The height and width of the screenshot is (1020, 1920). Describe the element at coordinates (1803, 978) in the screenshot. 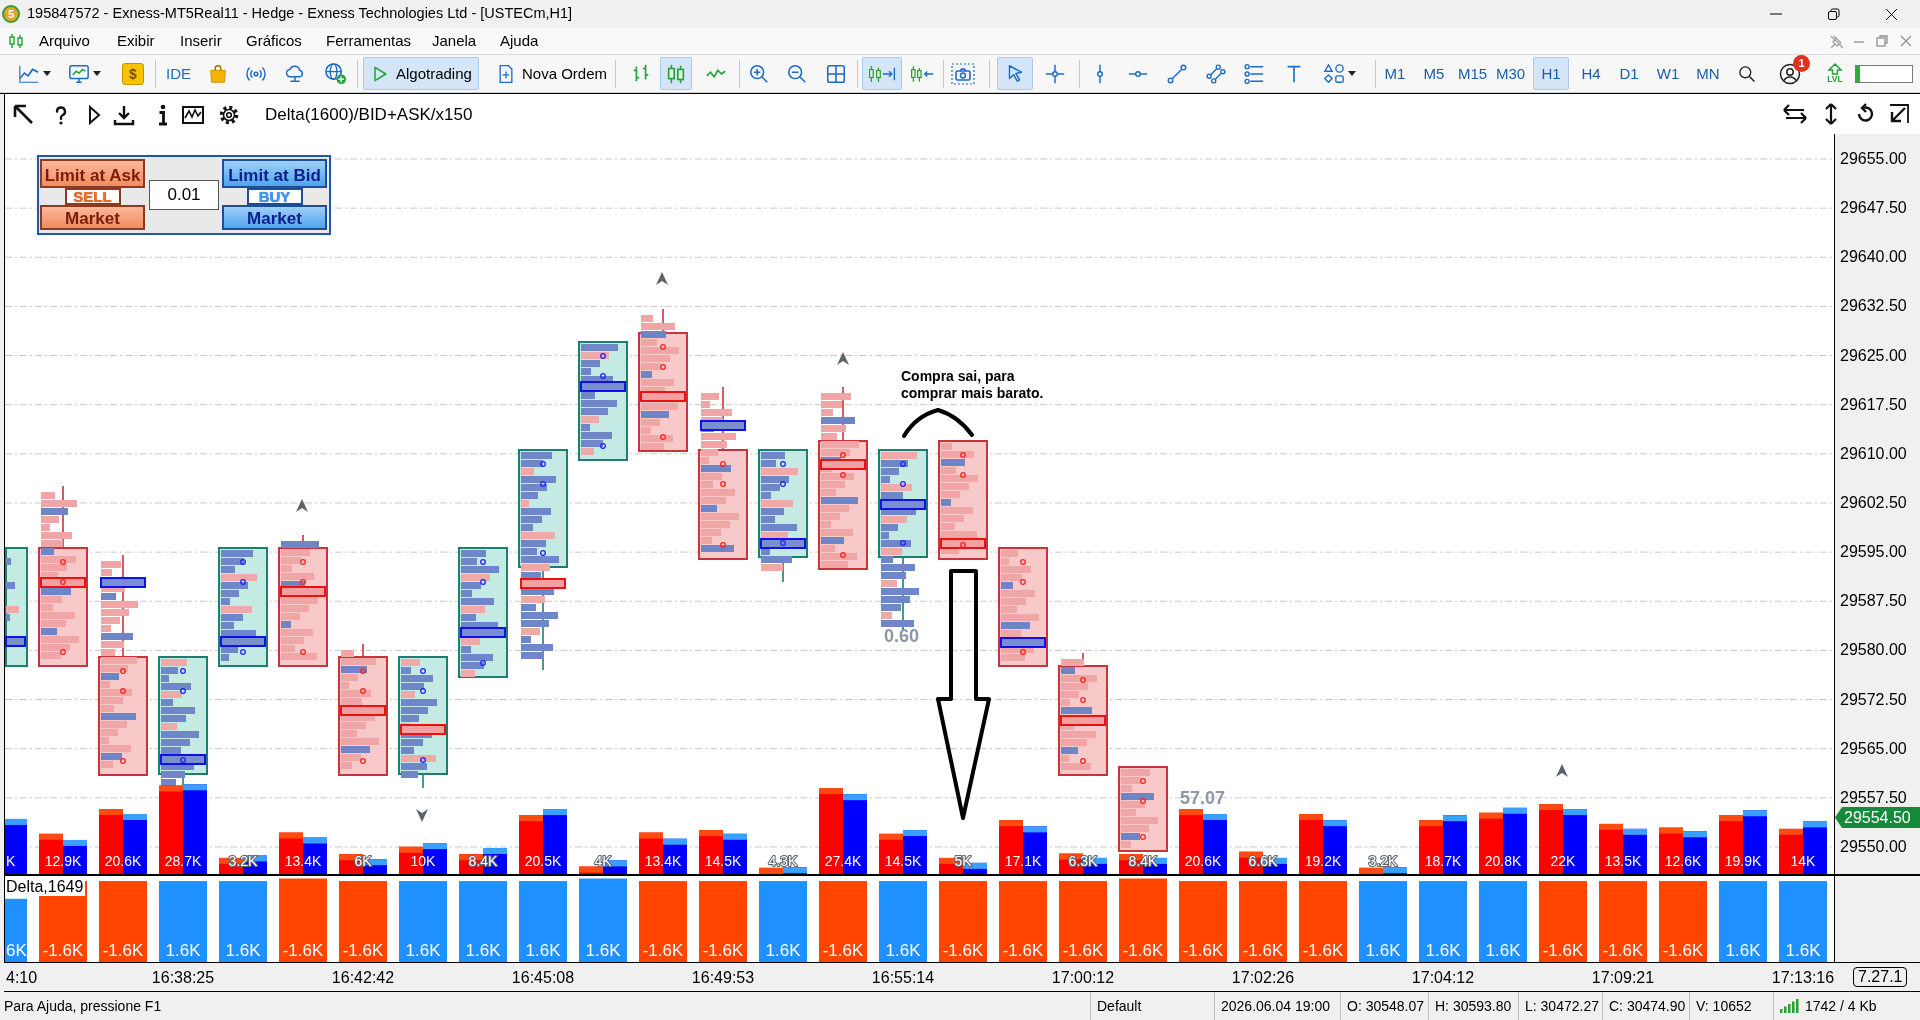

I see `time-label: 17:13:16` at that location.